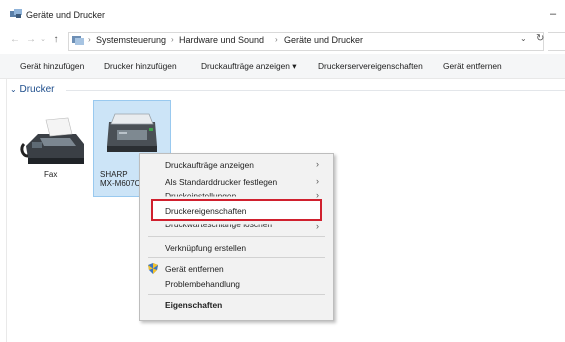 The image size is (565, 342). Describe the element at coordinates (221, 40) in the screenshot. I see `breadcrumb-hardware-sound: Hardware und Sound` at that location.